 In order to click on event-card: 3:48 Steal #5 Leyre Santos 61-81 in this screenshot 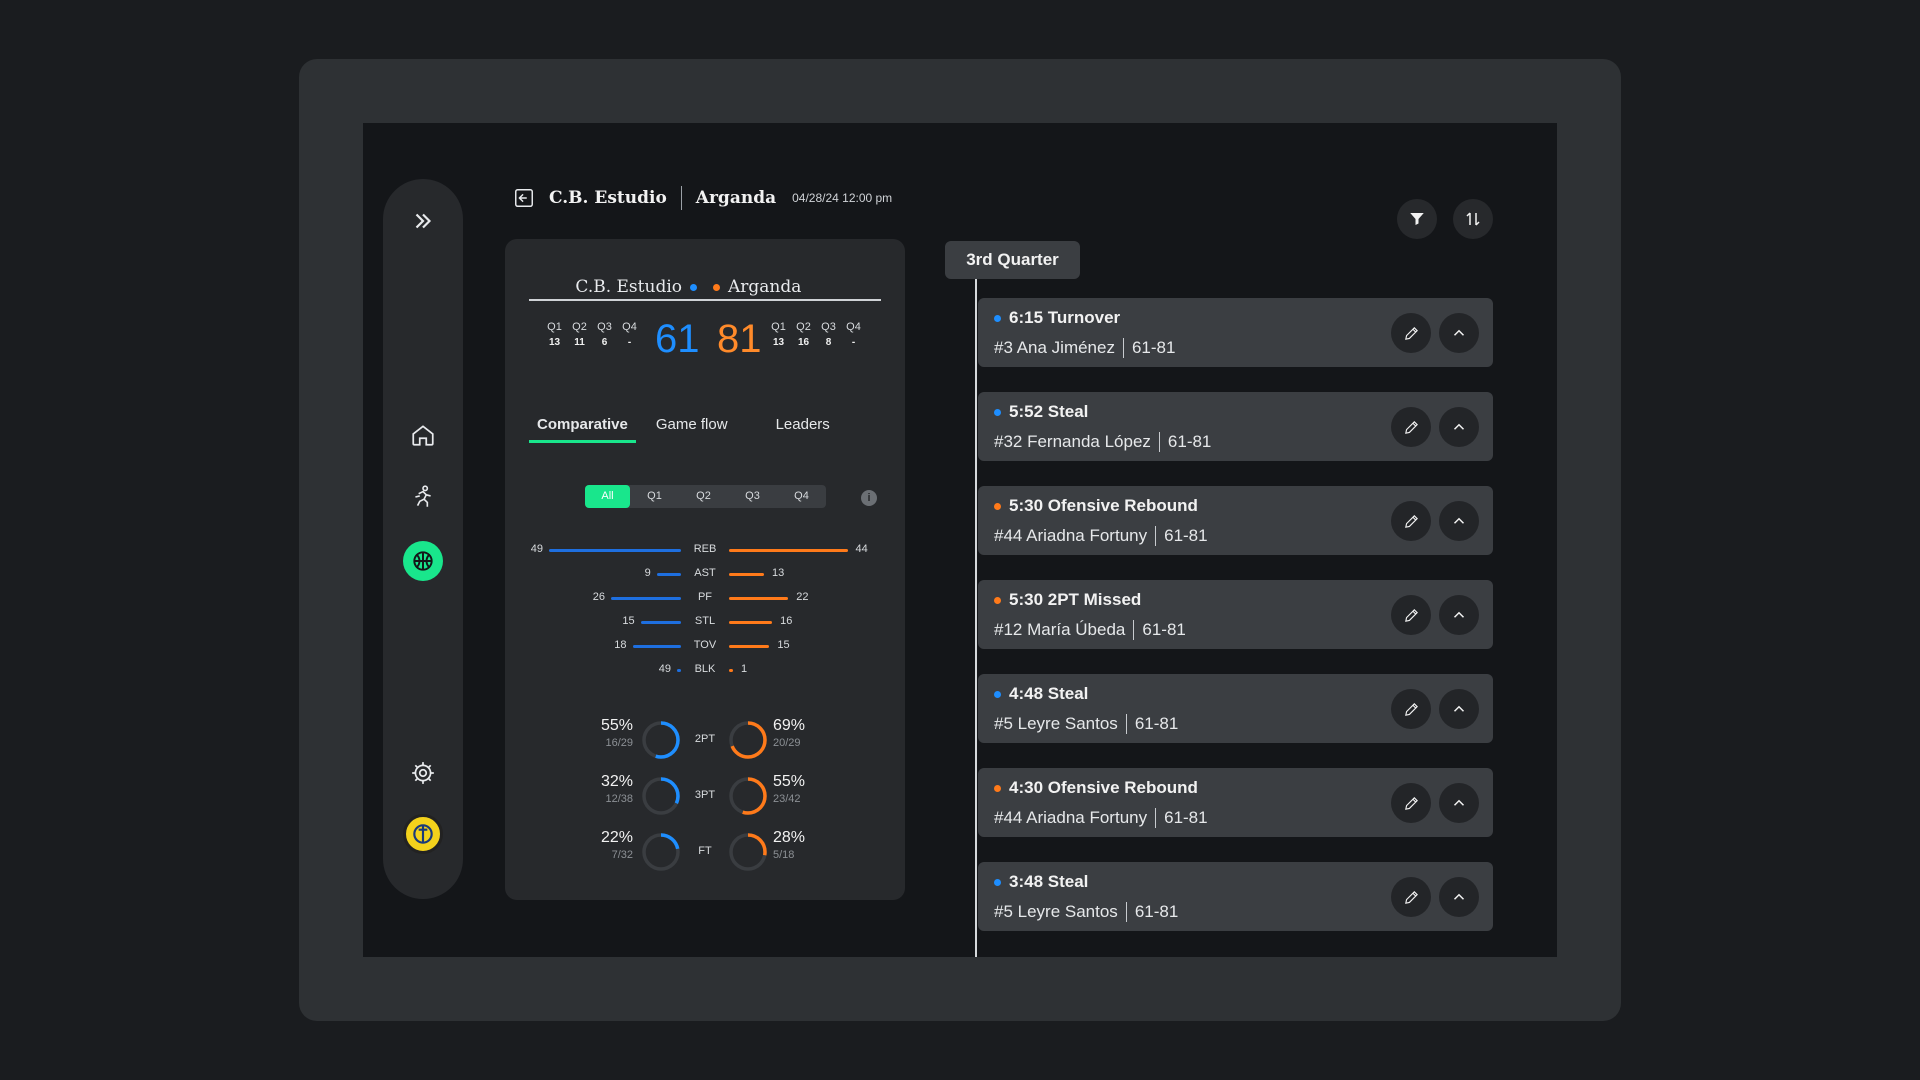, I will do `click(1235, 896)`.